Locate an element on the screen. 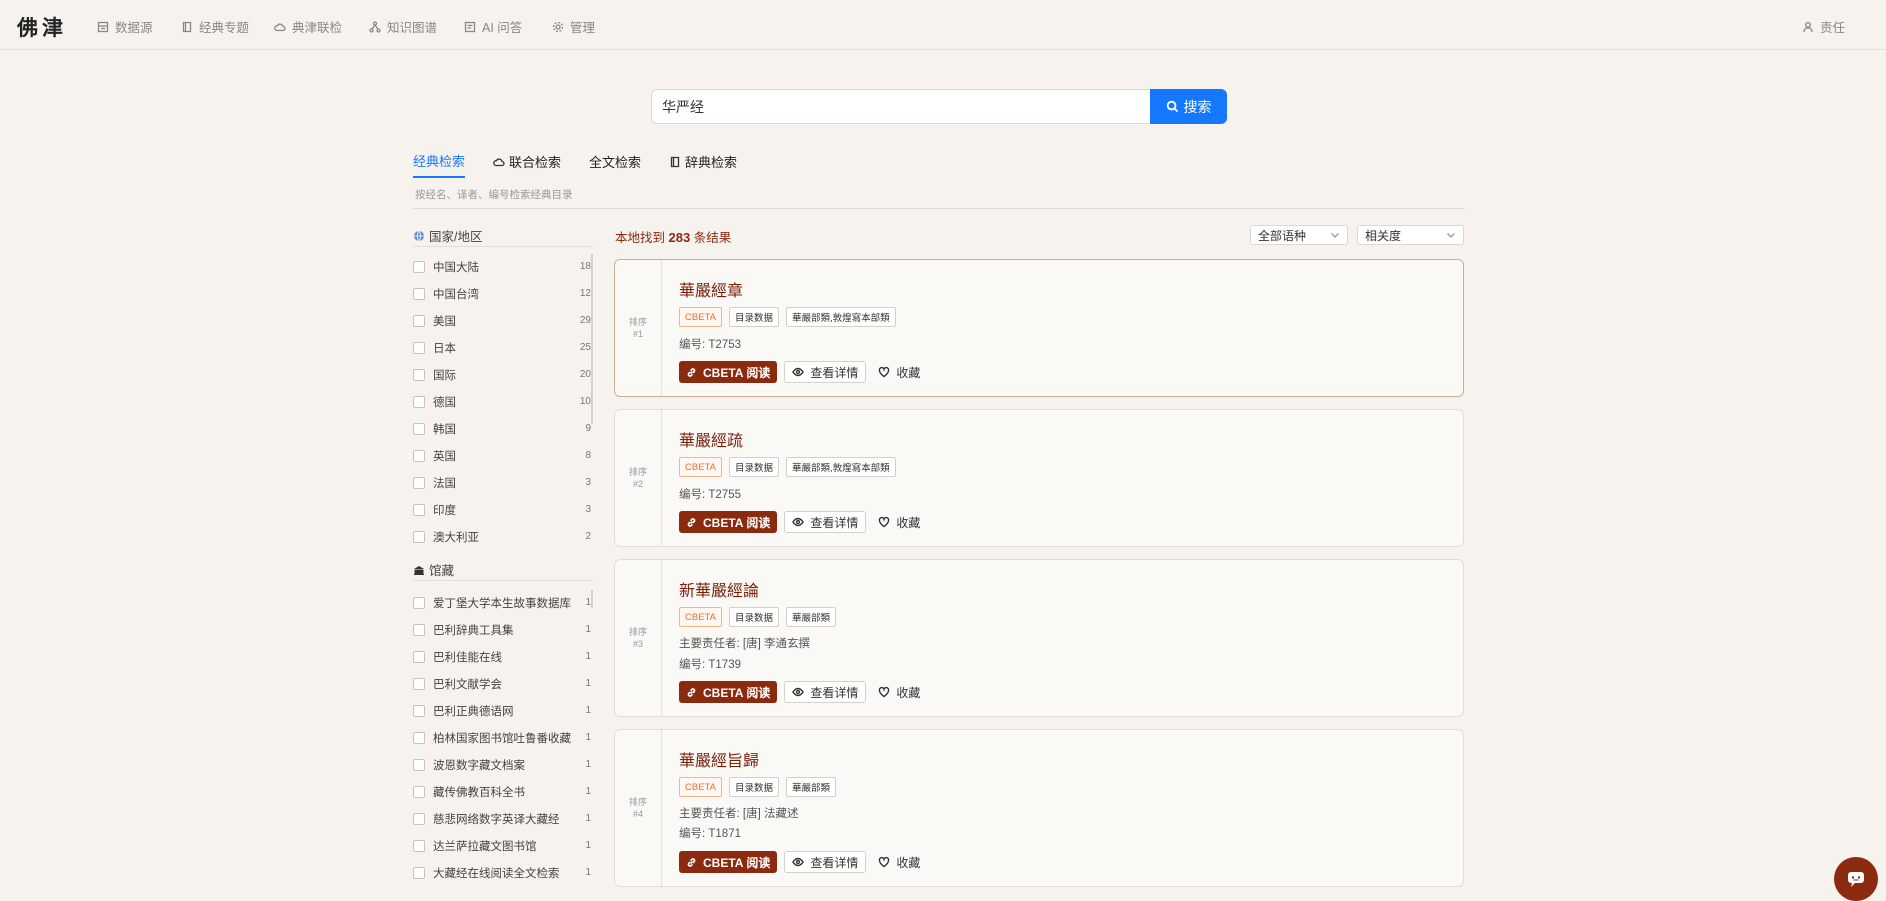  filter-item: 国际 20 is located at coordinates (502, 374).